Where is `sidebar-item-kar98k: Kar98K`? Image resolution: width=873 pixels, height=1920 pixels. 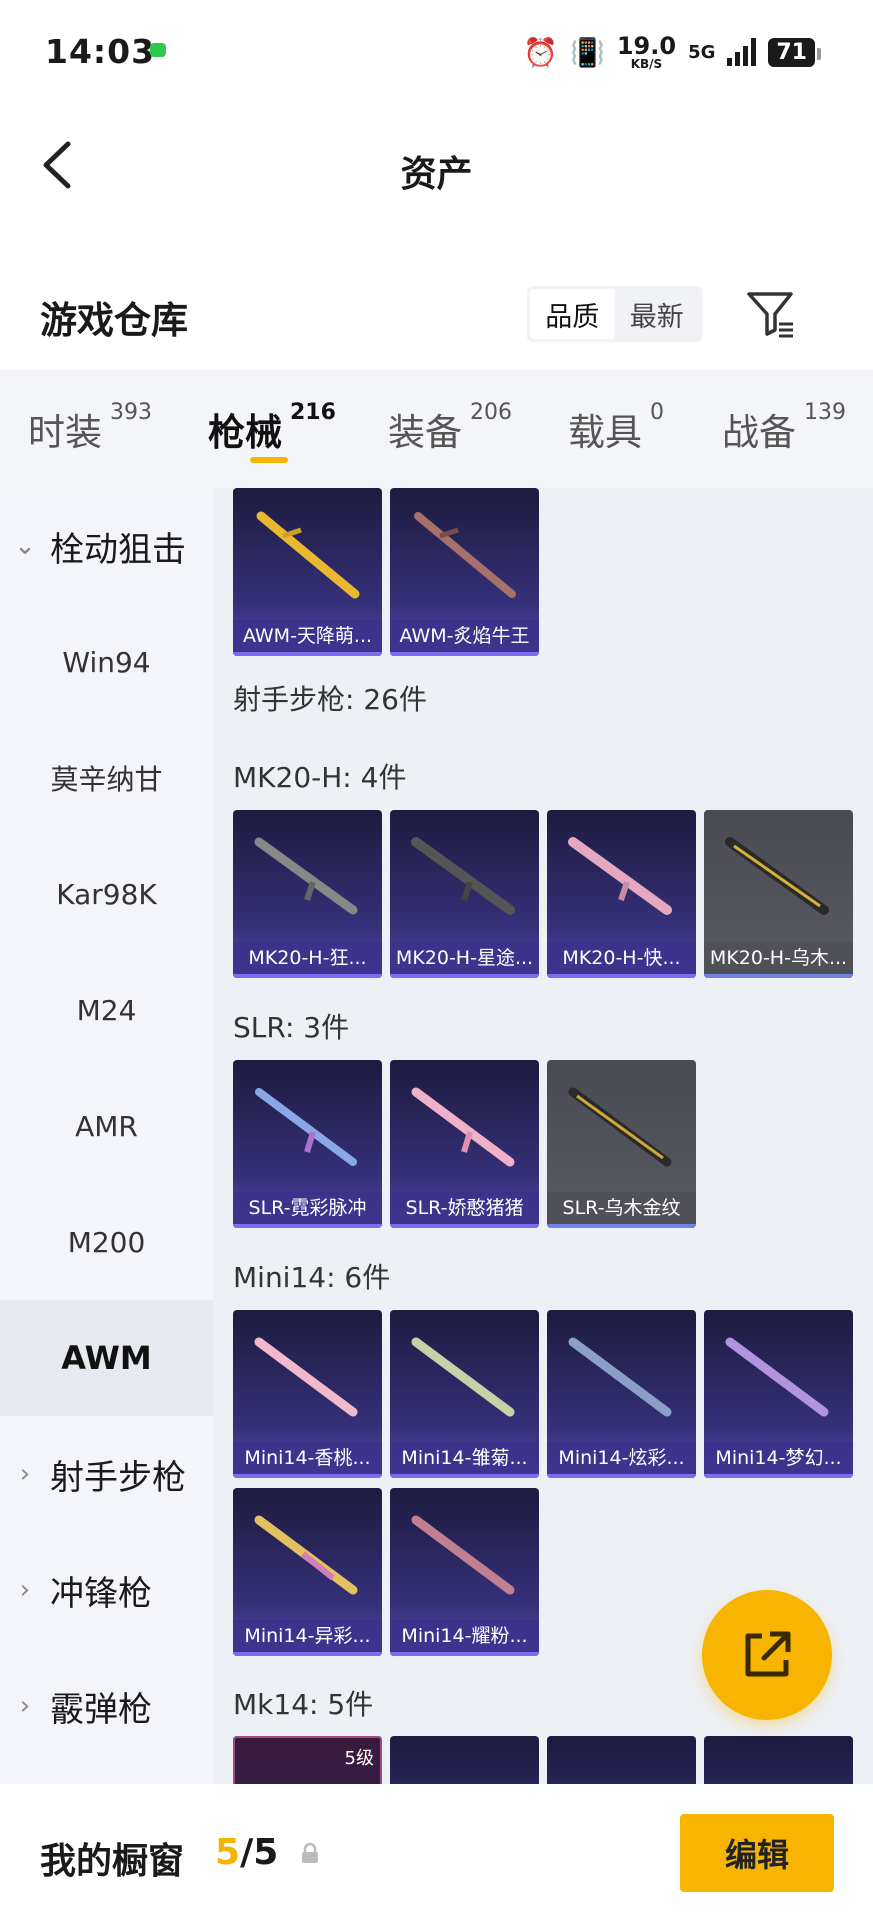 sidebar-item-kar98k: Kar98K is located at coordinates (106, 894).